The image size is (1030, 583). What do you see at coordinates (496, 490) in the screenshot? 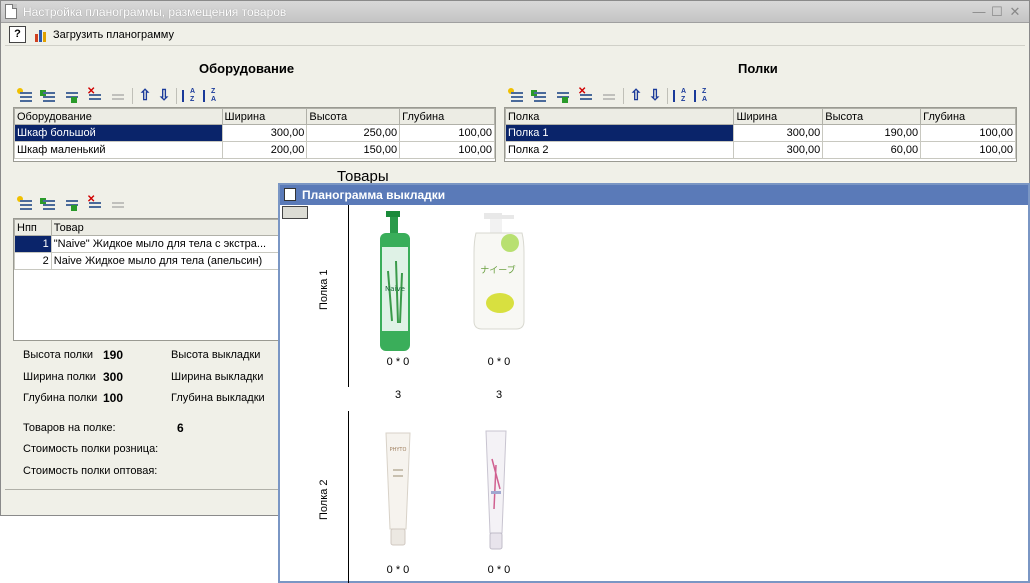
I see `pink-tube-icon` at bounding box center [496, 490].